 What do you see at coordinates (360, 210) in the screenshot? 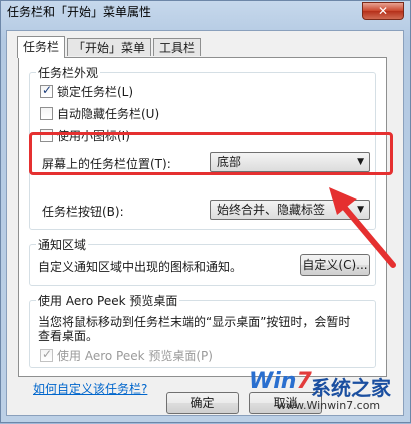
I see `dropdown-arrow-icon: ▼` at bounding box center [360, 210].